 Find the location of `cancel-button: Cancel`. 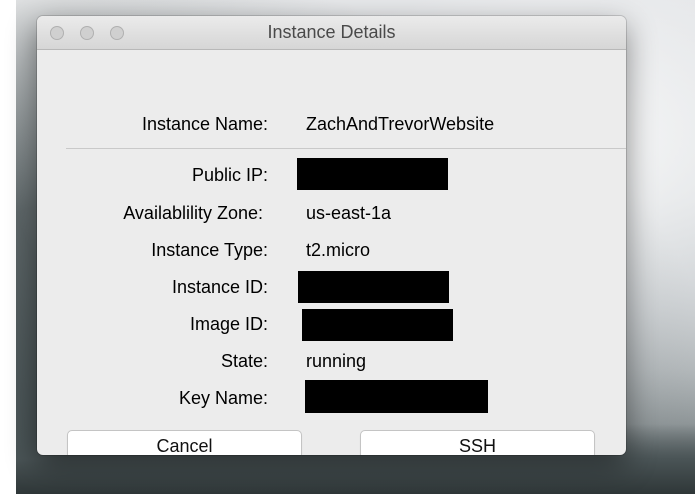

cancel-button: Cancel is located at coordinates (184, 442).